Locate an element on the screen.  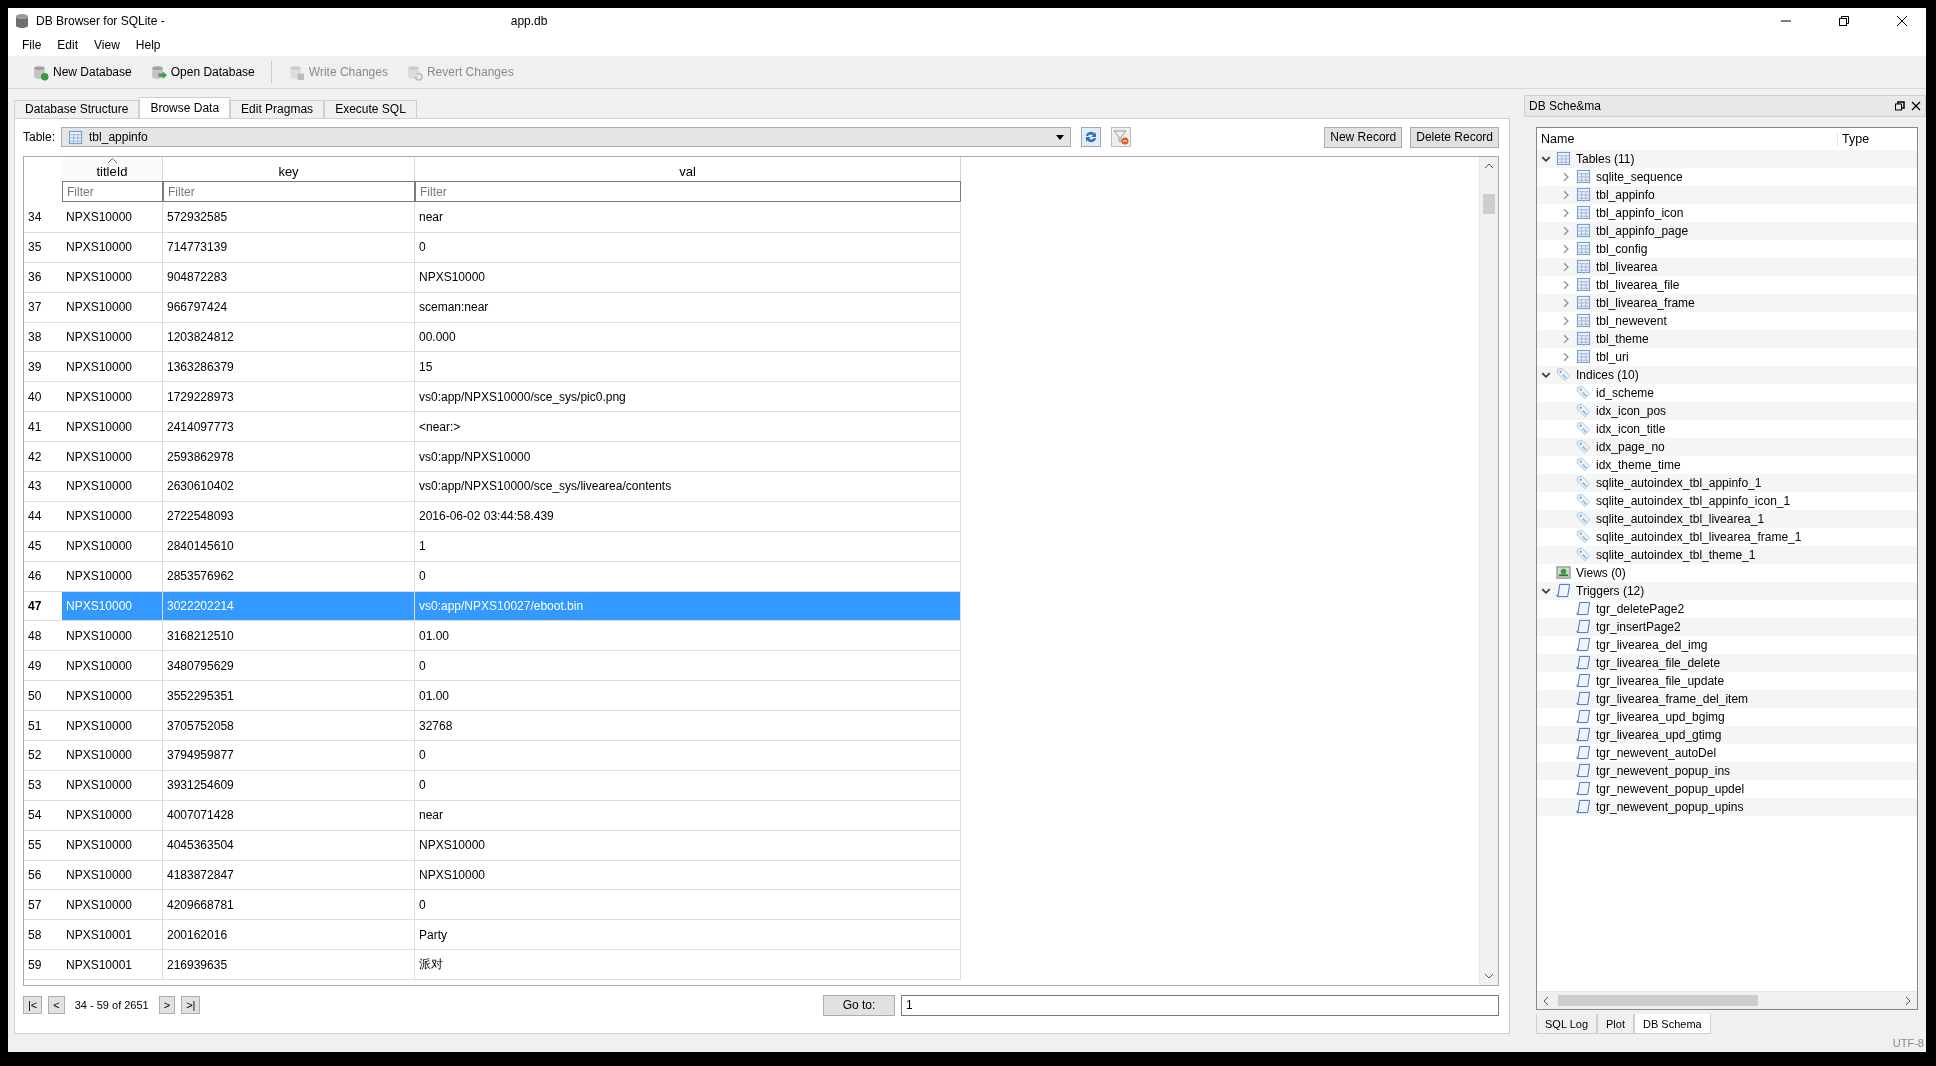
scroll-up-icon is located at coordinates (1489, 165).